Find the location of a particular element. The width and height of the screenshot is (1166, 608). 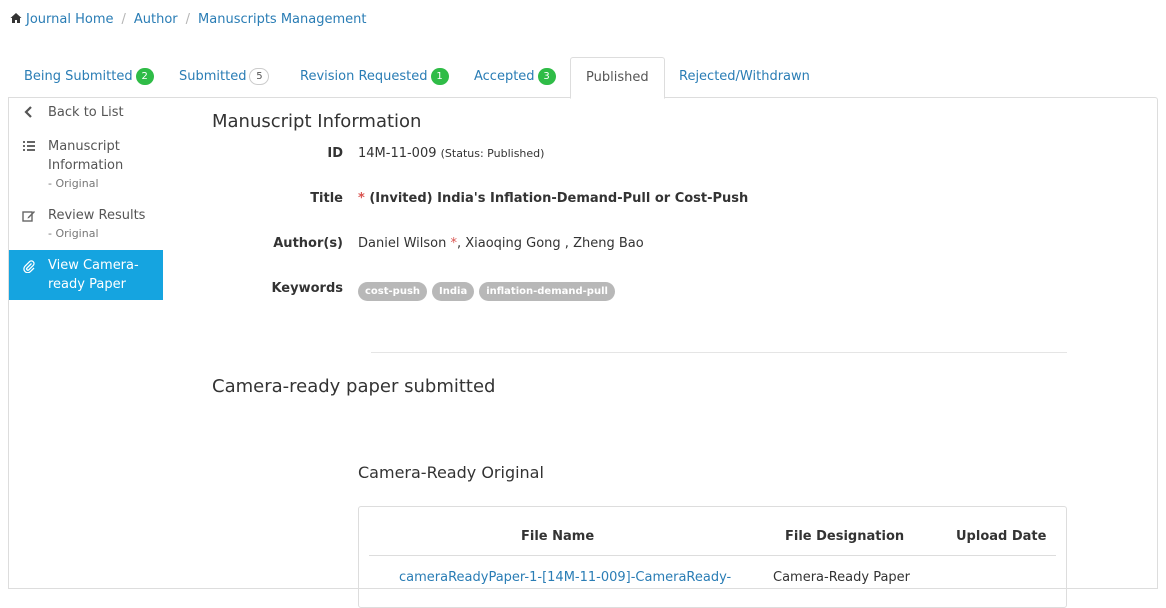

back-to-list-label: Back to List is located at coordinates (86, 112).